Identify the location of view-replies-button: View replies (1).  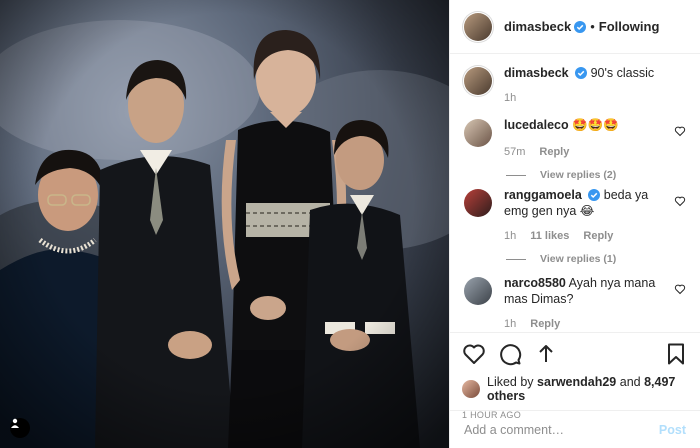
(584, 259).